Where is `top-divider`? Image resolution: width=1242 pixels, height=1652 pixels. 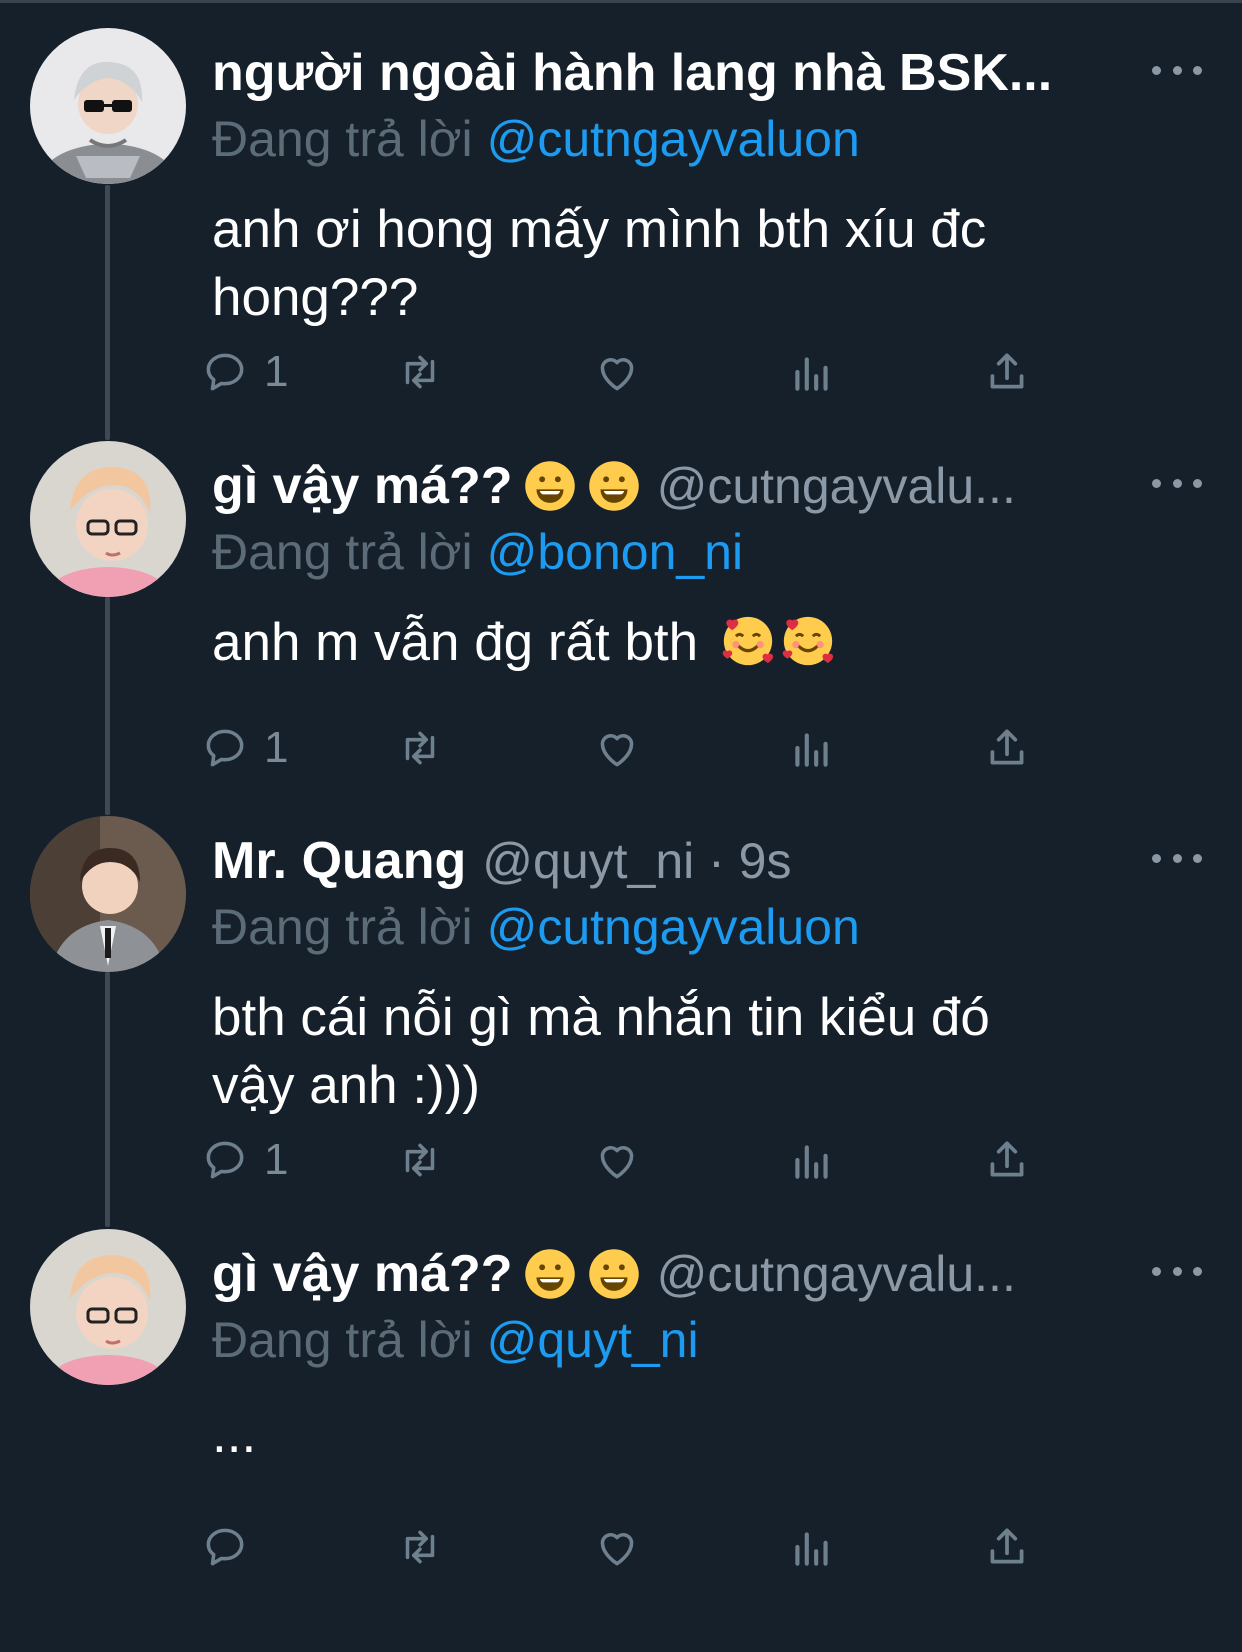
top-divider is located at coordinates (621, 1).